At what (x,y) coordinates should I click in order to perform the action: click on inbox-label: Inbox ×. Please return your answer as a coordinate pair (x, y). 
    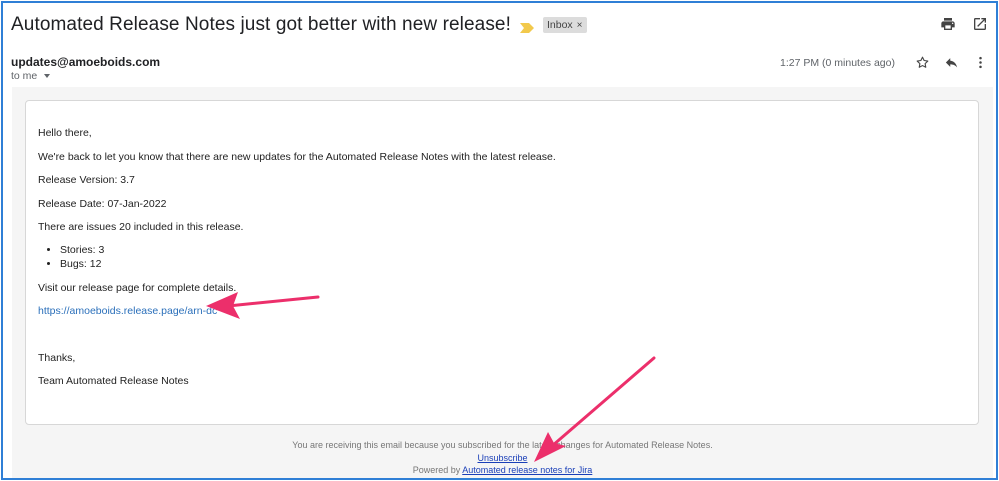
    Looking at the image, I should click on (564, 25).